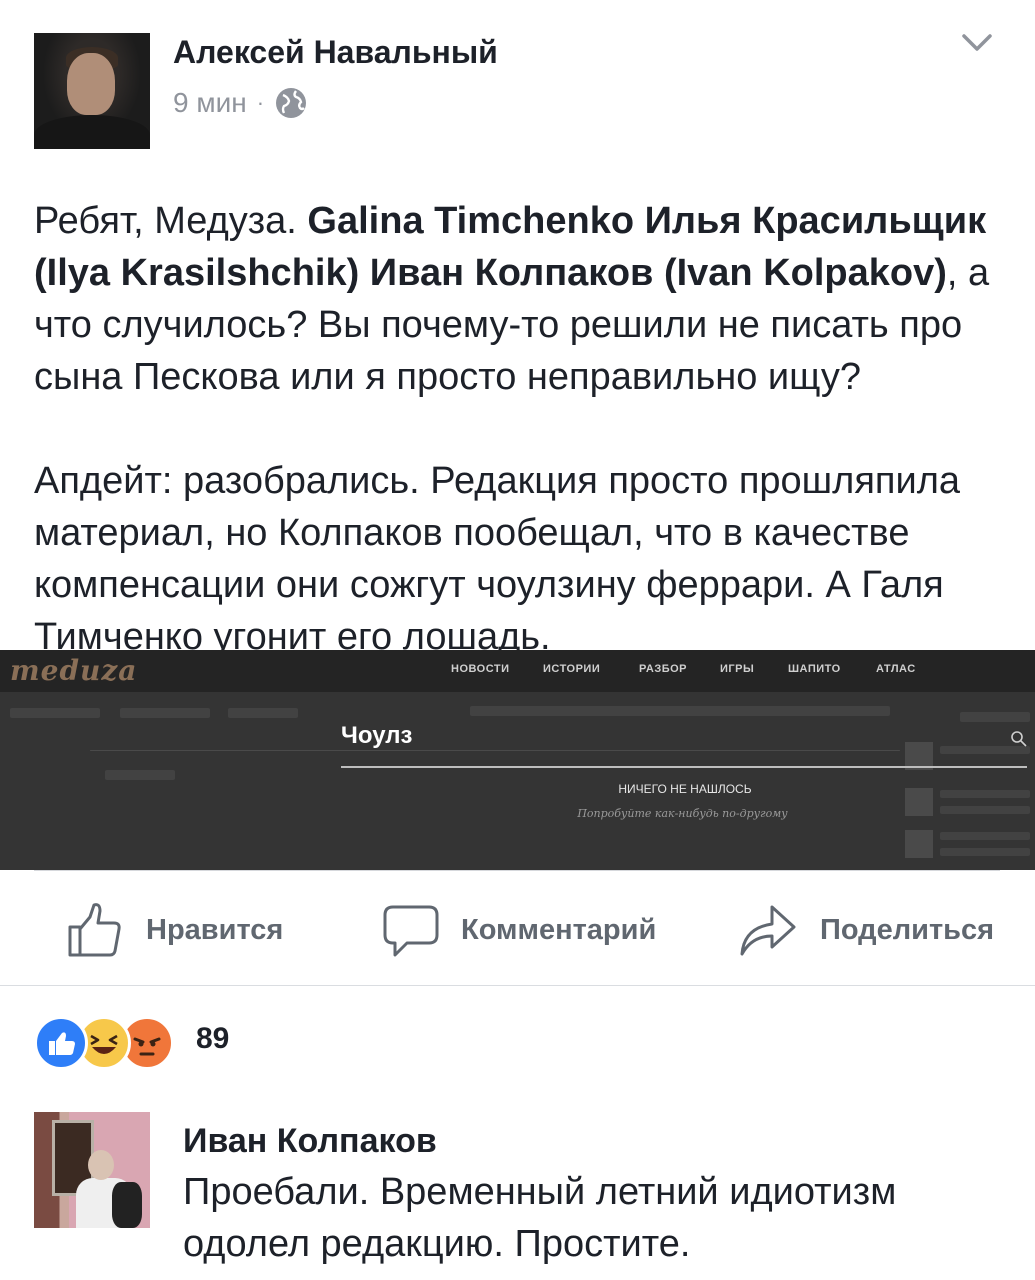 This screenshot has height=1280, width=1035. Describe the element at coordinates (127, 1205) in the screenshot. I see `avatar-backpack` at that location.